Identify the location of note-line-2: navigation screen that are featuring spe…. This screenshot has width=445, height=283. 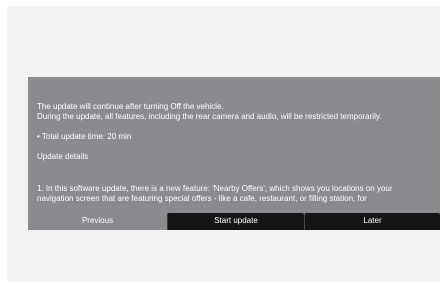
(202, 198).